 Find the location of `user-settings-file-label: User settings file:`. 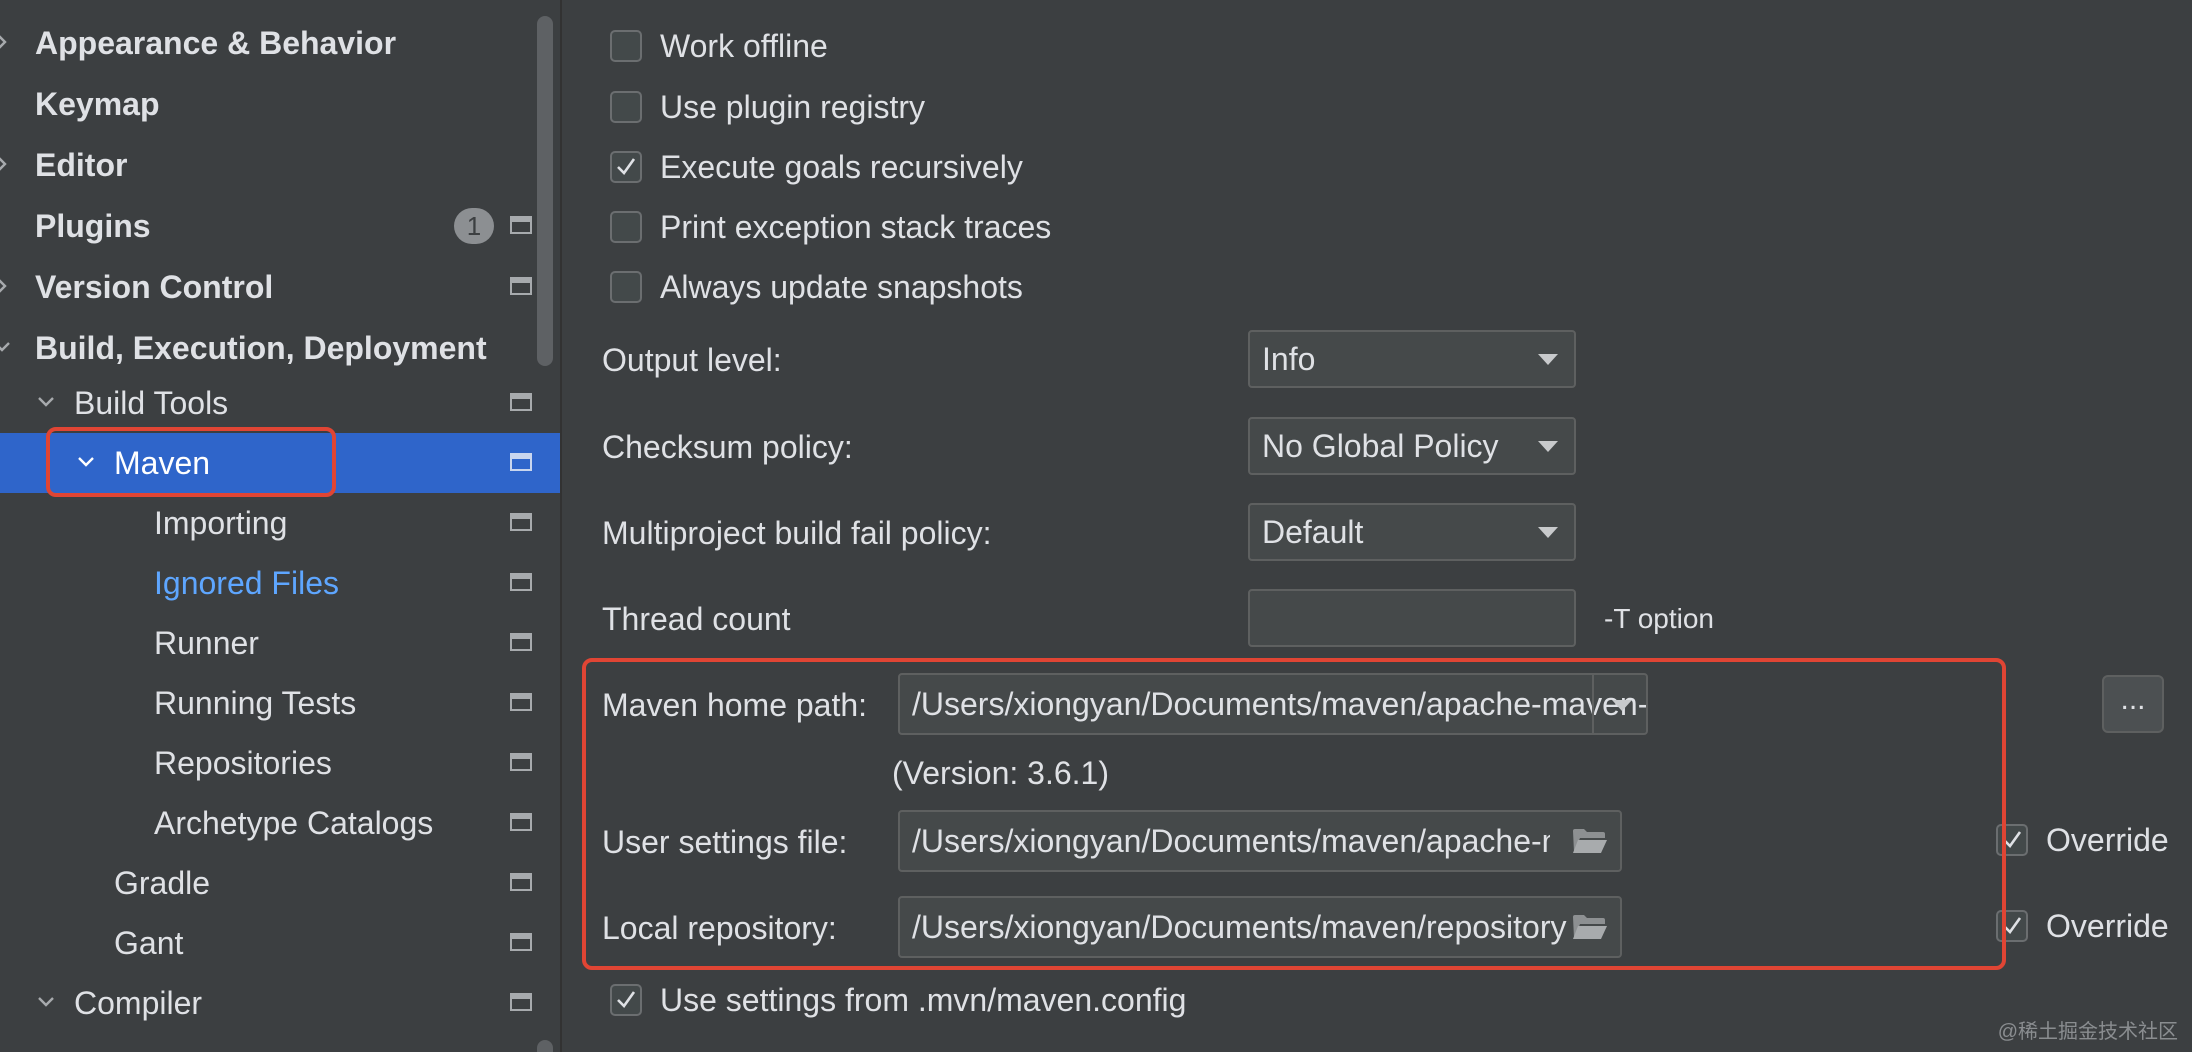

user-settings-file-label: User settings file: is located at coordinates (725, 842).